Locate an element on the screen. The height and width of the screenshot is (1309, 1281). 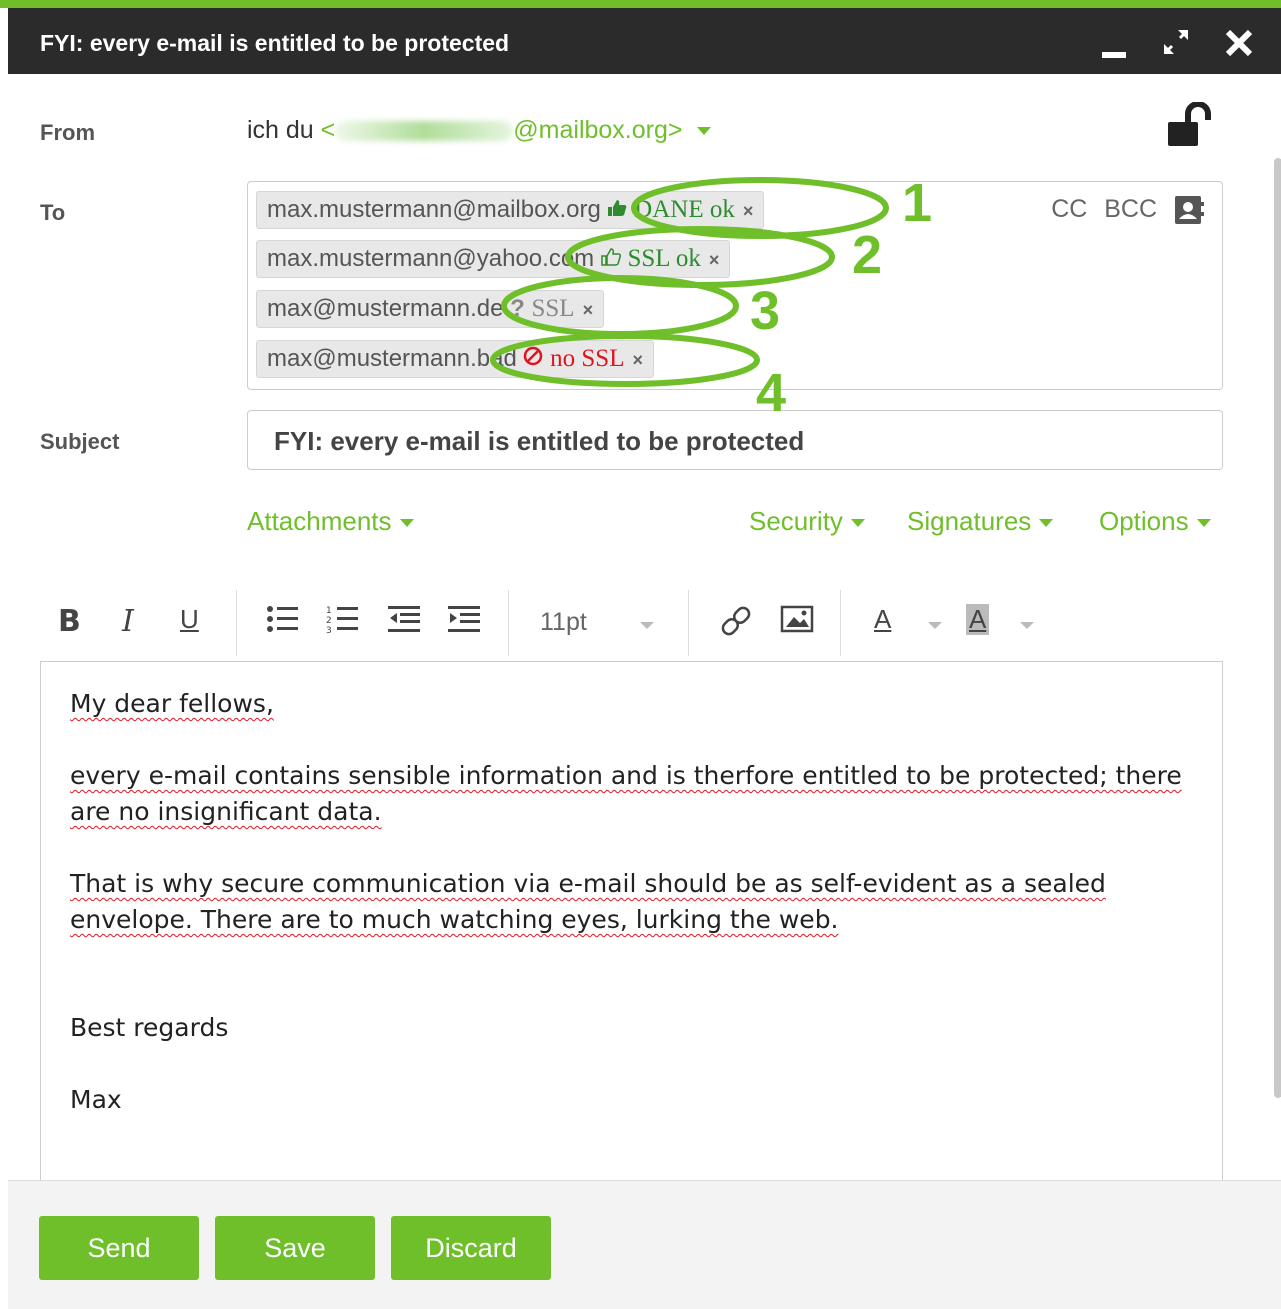
options-label: Options is located at coordinates (1144, 521).